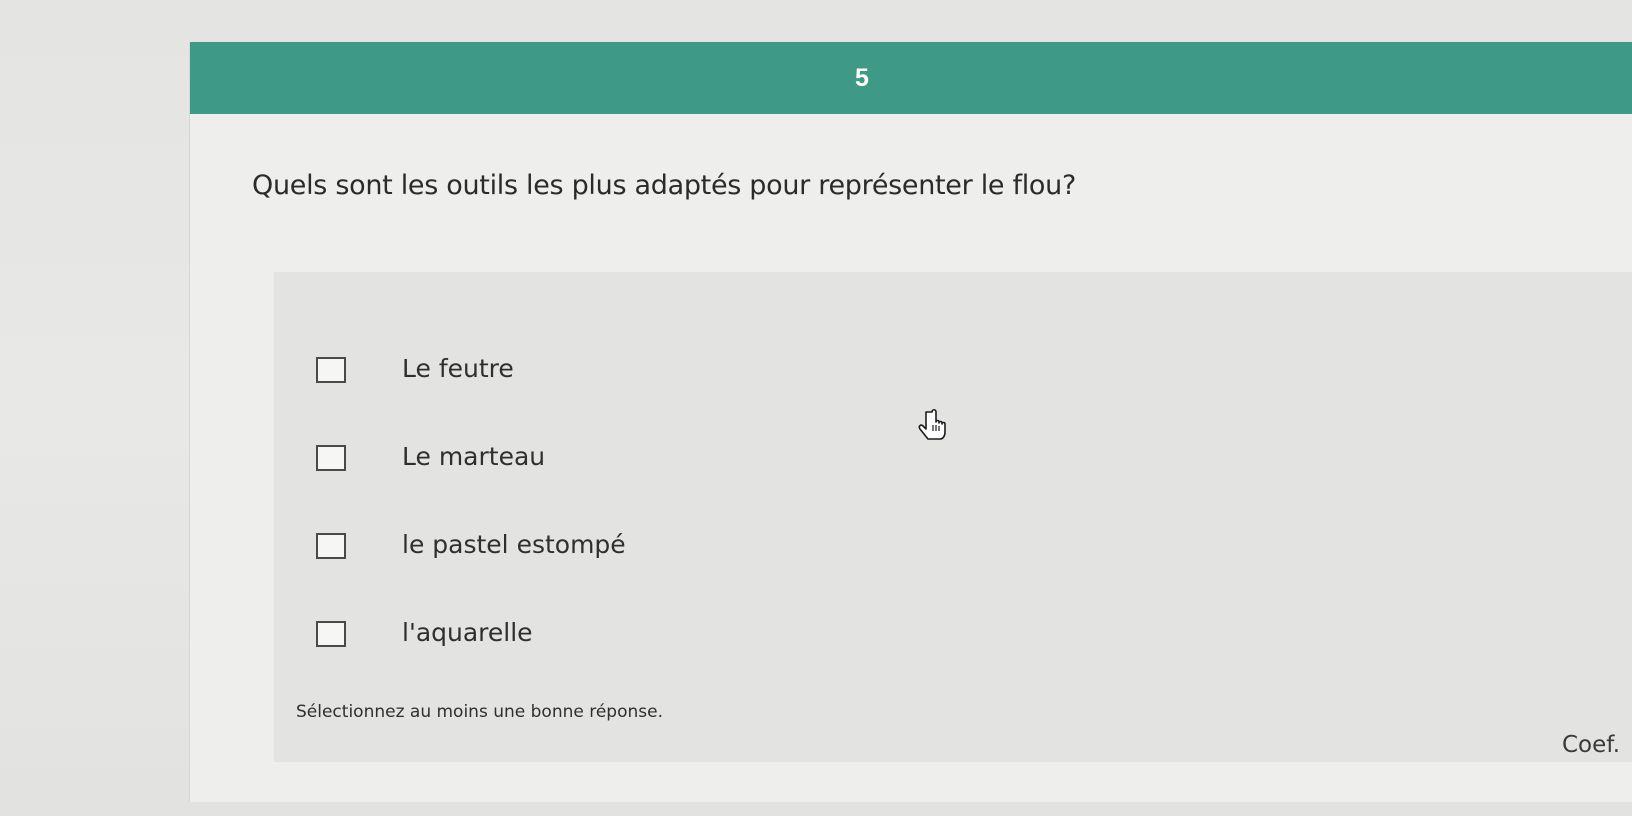 The height and width of the screenshot is (816, 1632). I want to click on selection-hint: Sélectionnez au moins une bonne réponse., so click(479, 712).